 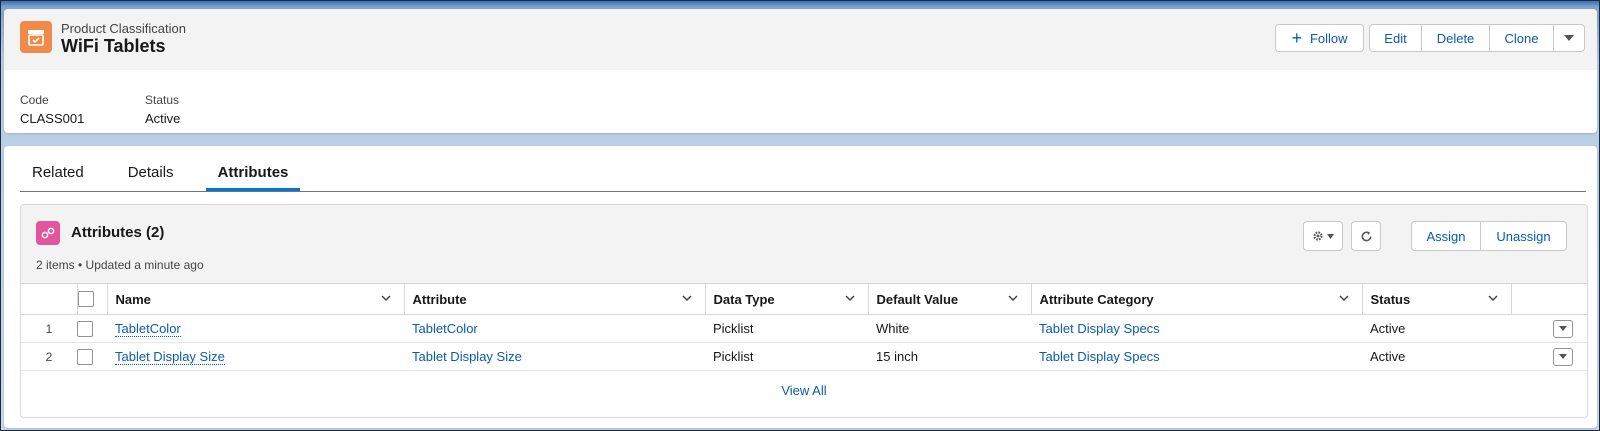 What do you see at coordinates (255, 356) in the screenshot?
I see `name-cell: Tablet Display Size` at bounding box center [255, 356].